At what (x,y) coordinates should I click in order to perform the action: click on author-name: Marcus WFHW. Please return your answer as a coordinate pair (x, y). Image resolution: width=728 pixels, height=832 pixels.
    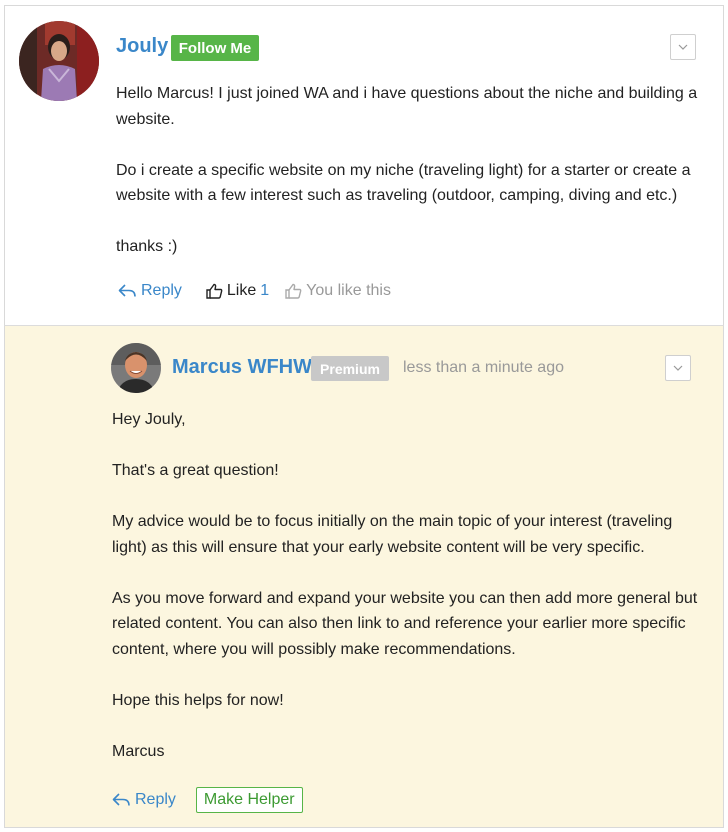
    Looking at the image, I should click on (242, 367).